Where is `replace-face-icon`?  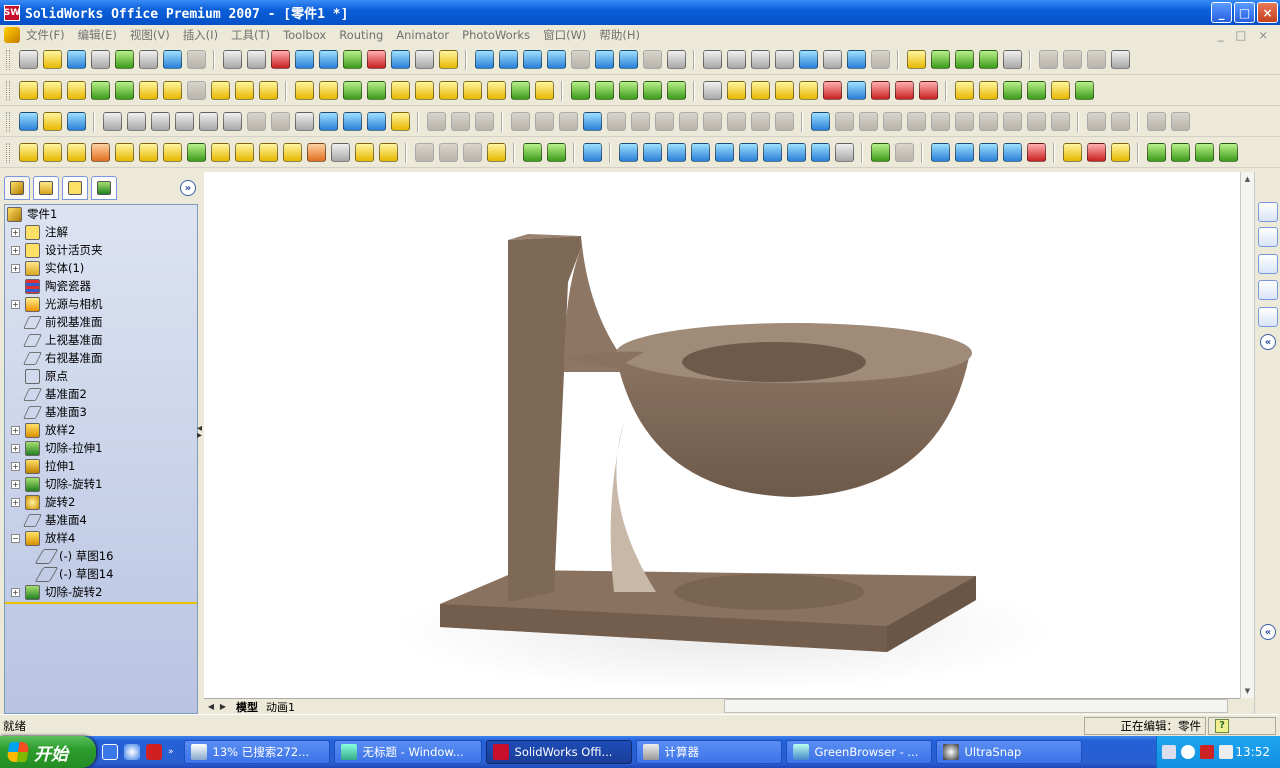 replace-face-icon is located at coordinates (424, 152).